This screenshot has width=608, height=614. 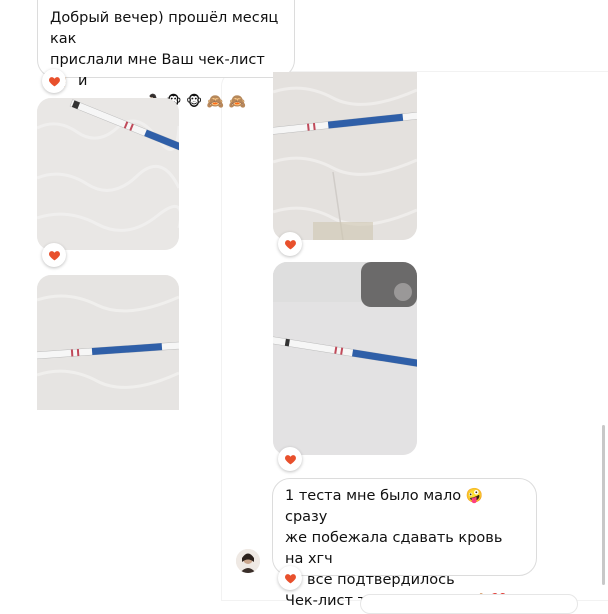 I want to click on message-text-line: же побежала сдавать кровь на хгч, so click(x=404, y=549).